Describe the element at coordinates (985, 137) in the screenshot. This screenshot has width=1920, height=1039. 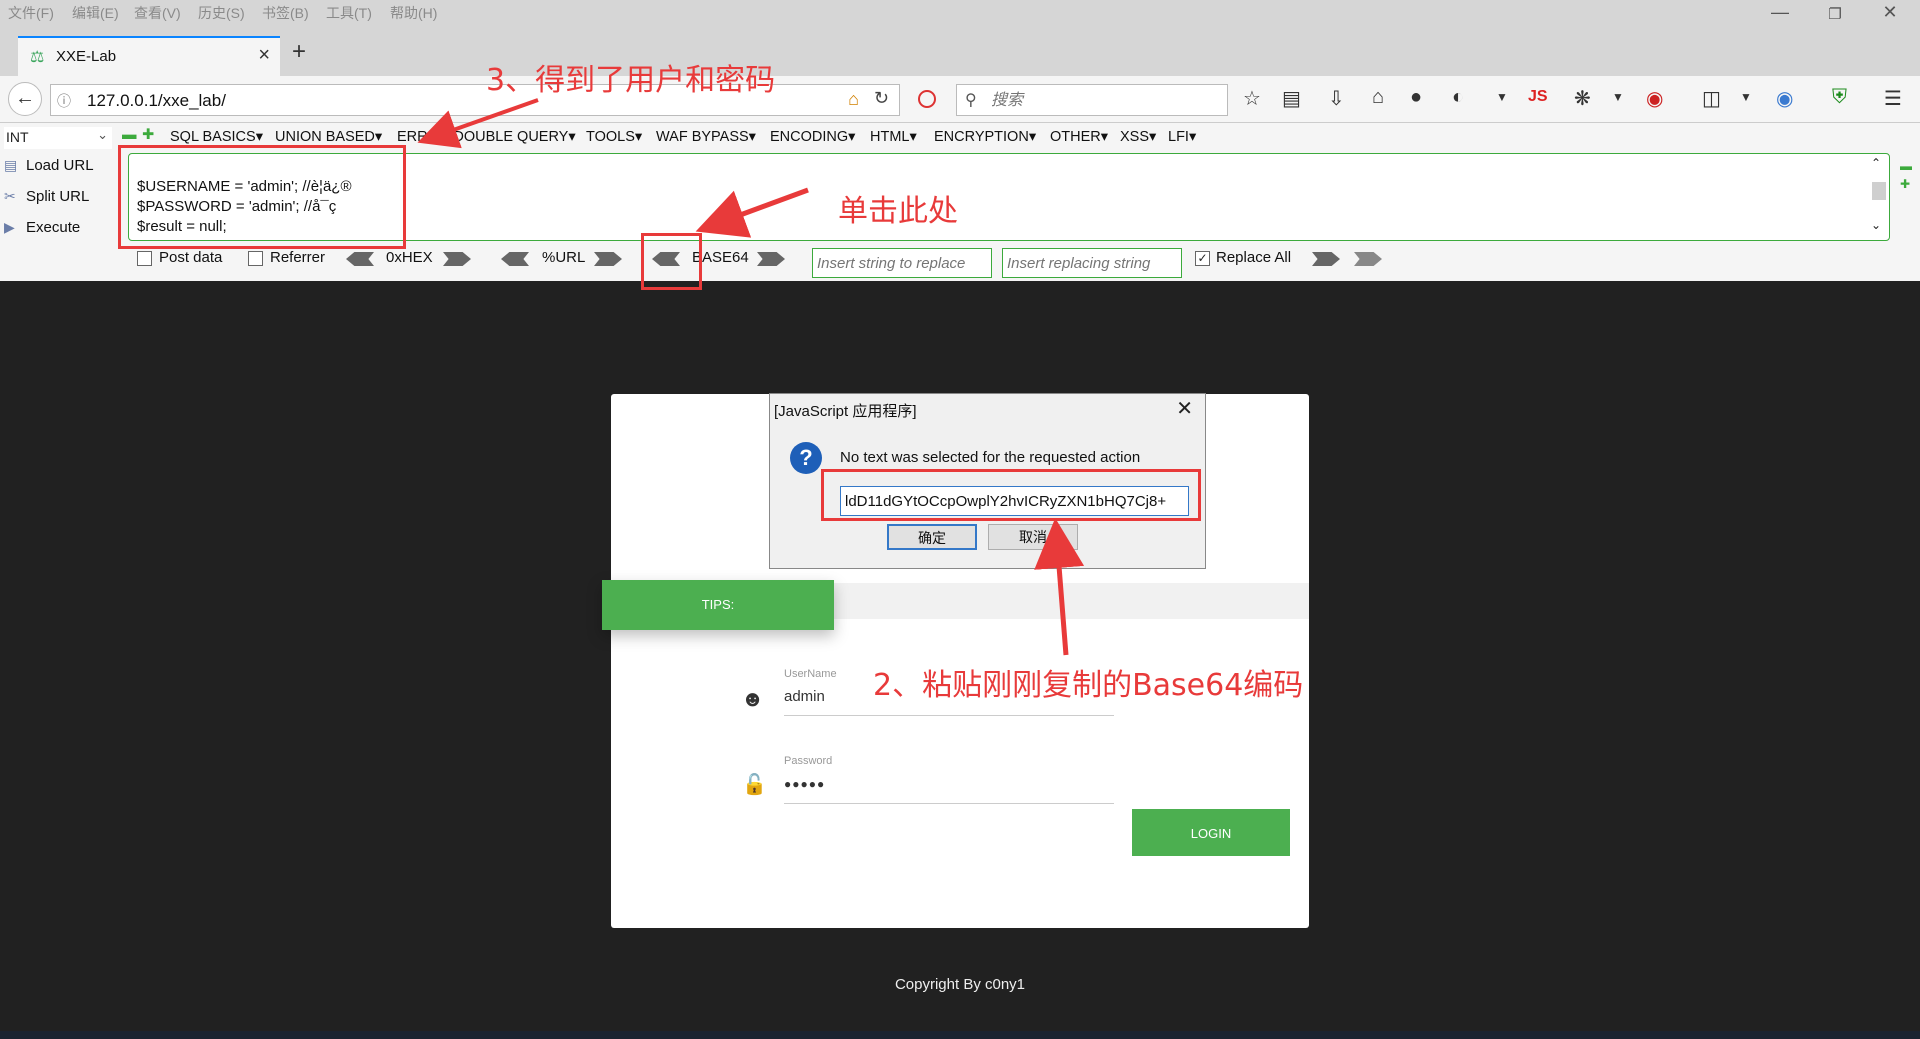
I see `hackbar-menu-encryption: ENCRYPTION▾` at that location.